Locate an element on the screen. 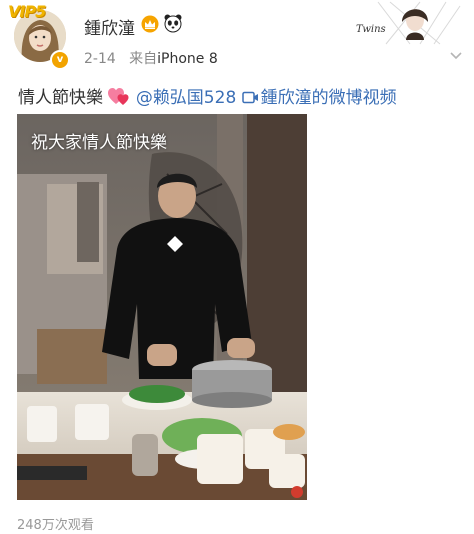  heart-icon is located at coordinates (118, 96).